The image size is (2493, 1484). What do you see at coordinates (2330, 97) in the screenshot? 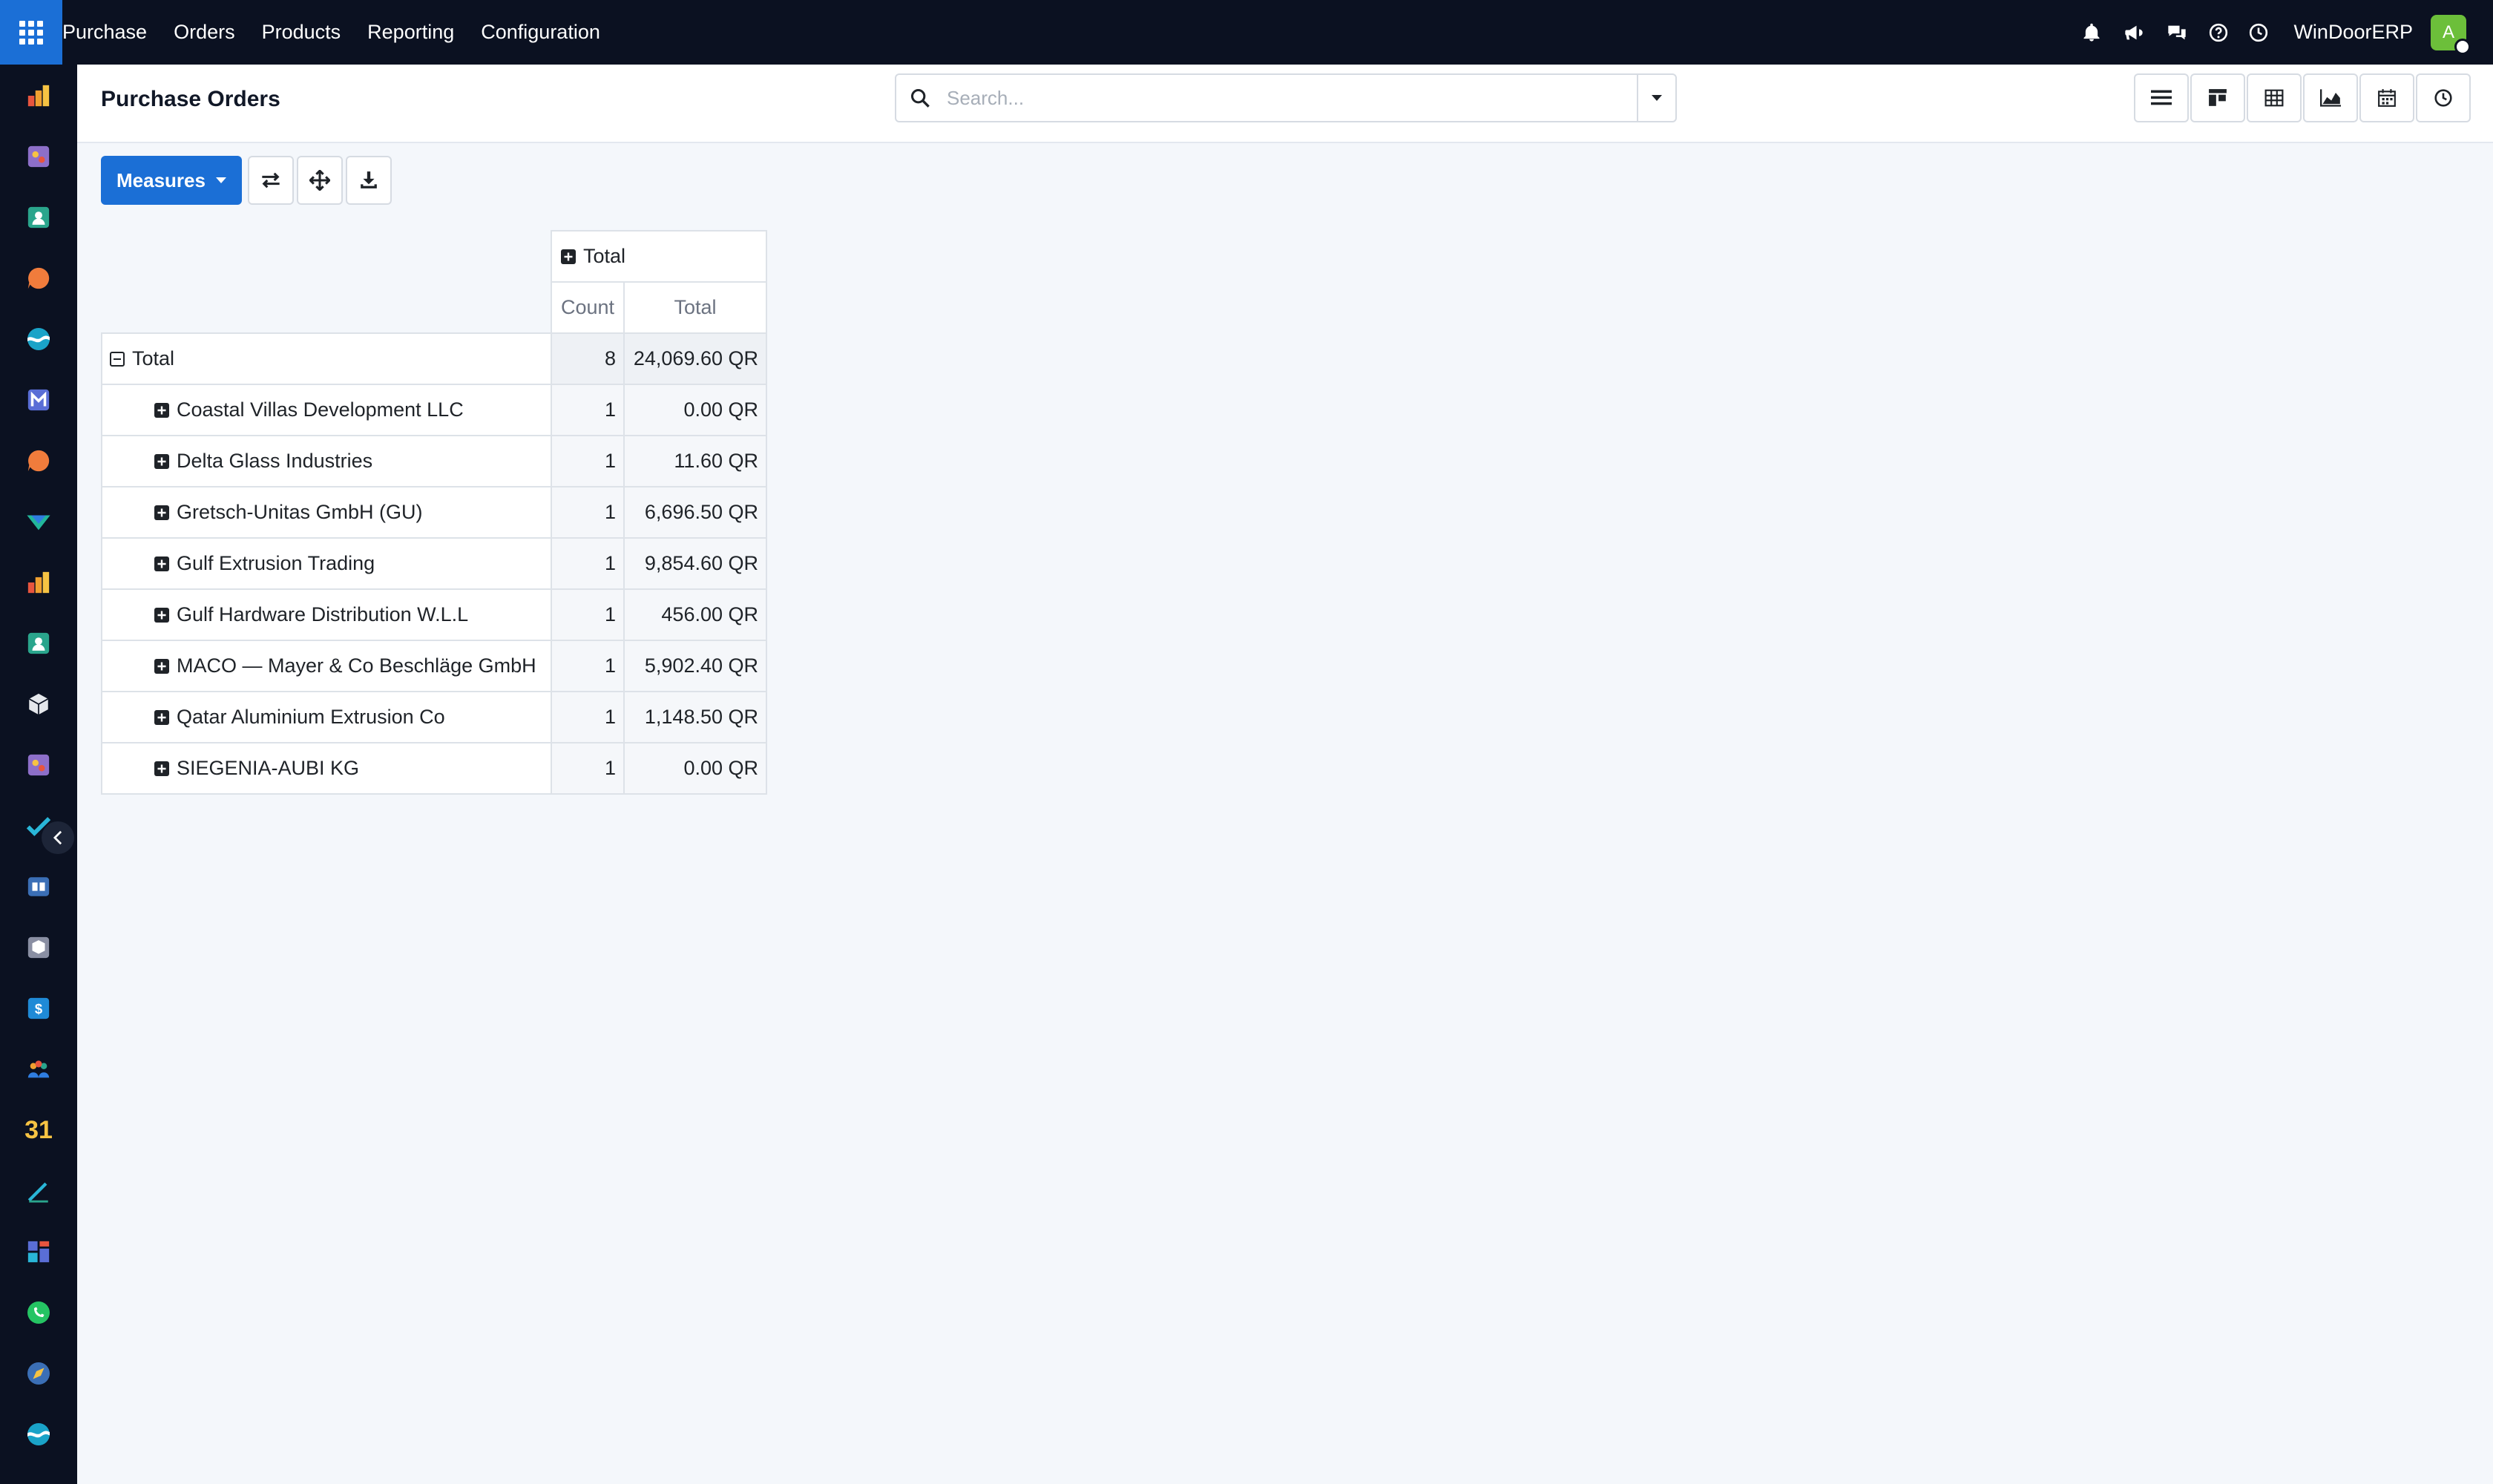
I see `graph-view-button` at bounding box center [2330, 97].